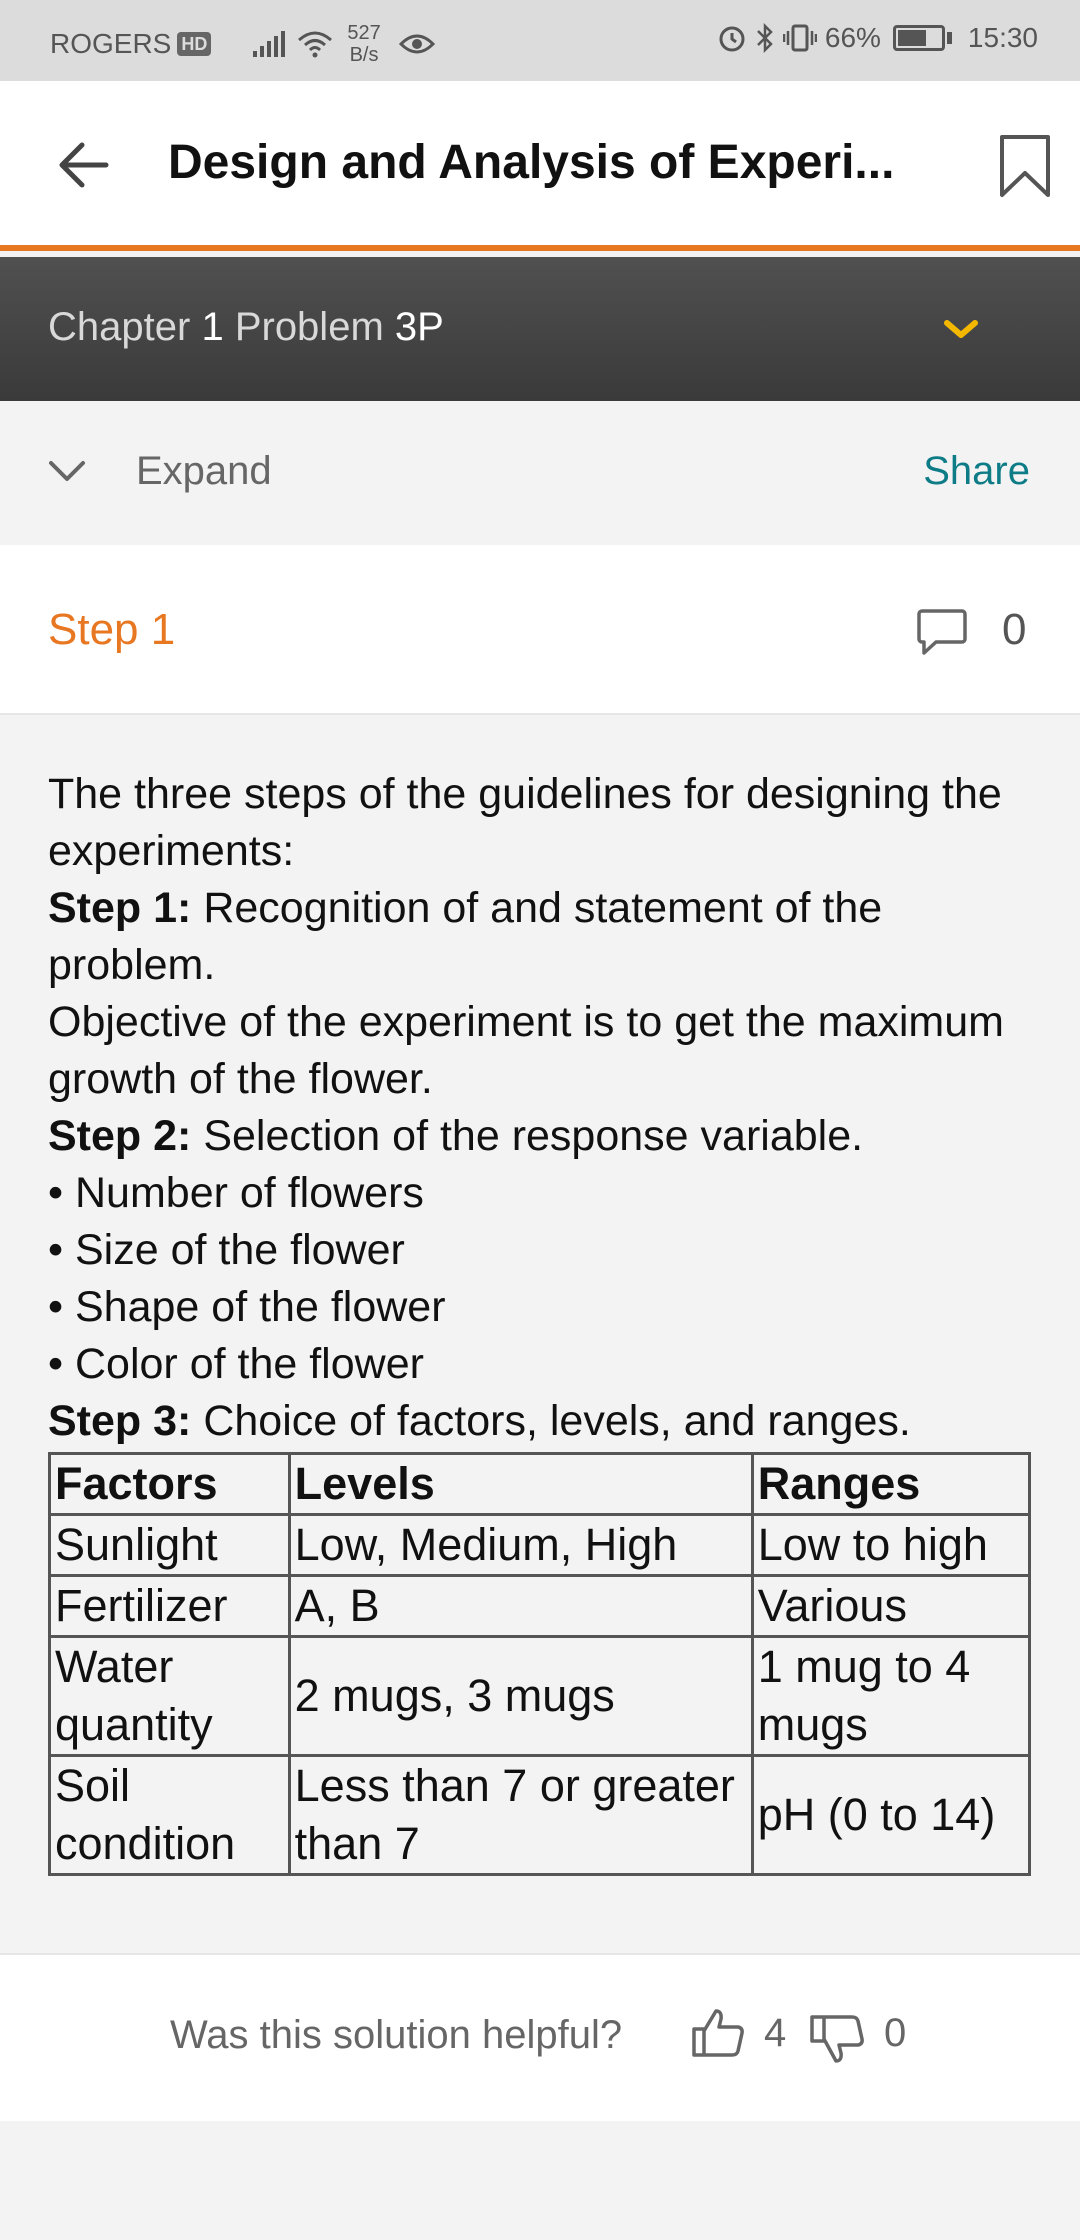  Describe the element at coordinates (1025, 166) in the screenshot. I see `bookmark-icon` at that location.